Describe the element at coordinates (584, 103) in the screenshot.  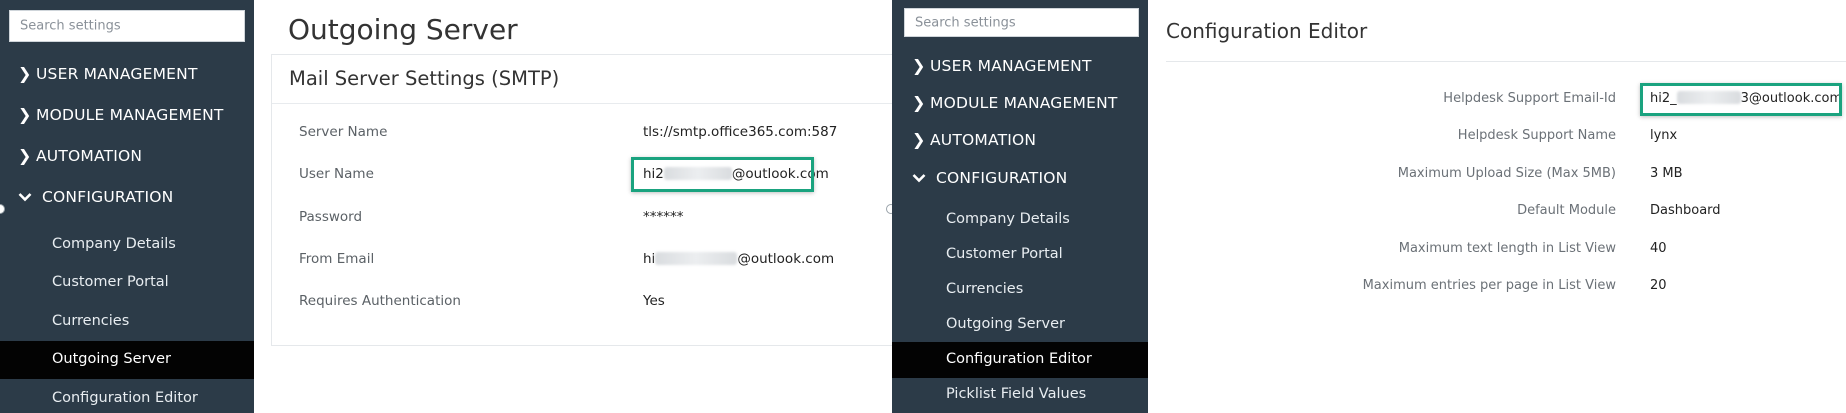
I see `card-divider` at that location.